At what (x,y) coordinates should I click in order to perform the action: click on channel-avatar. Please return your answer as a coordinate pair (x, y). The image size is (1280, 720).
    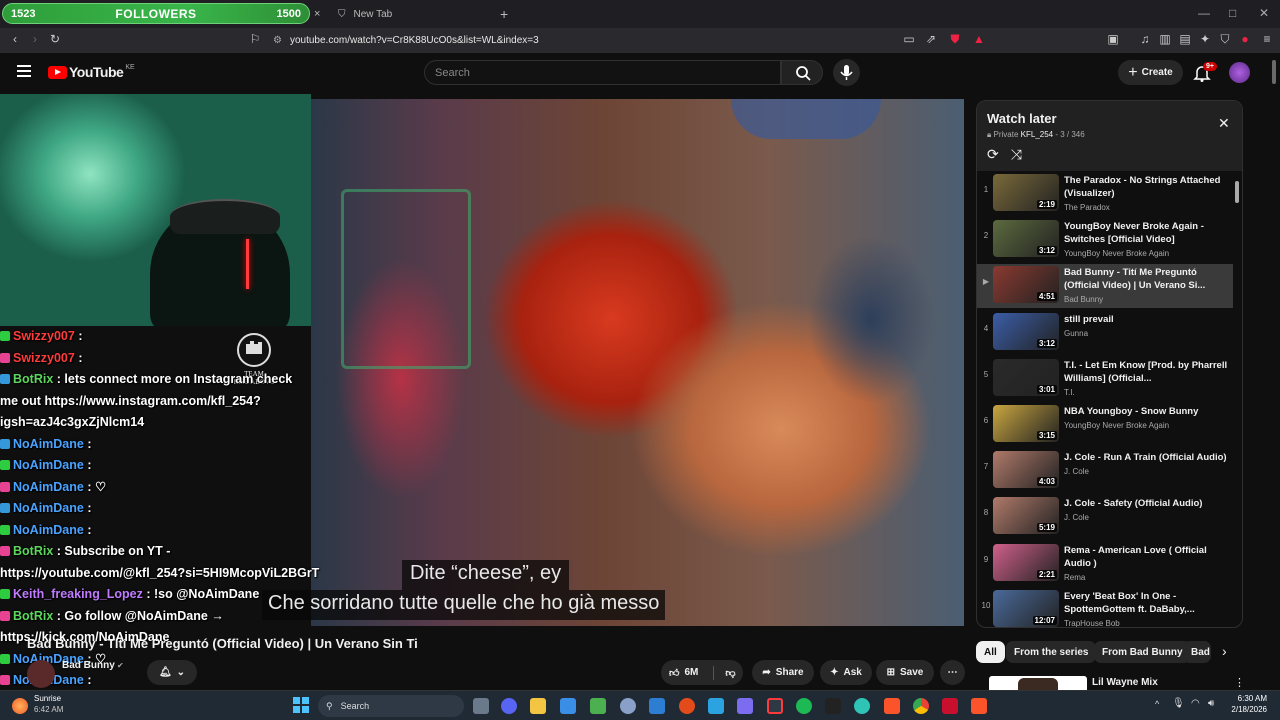
    Looking at the image, I should click on (41, 674).